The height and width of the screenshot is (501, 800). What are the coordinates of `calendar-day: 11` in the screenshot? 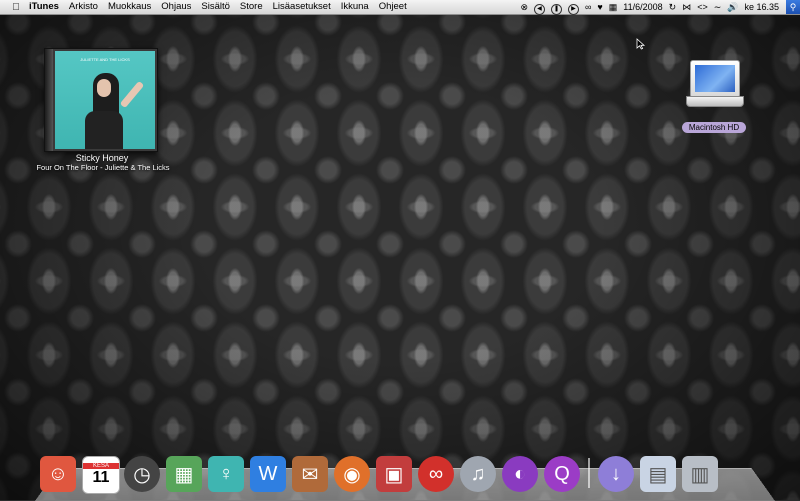 It's located at (101, 477).